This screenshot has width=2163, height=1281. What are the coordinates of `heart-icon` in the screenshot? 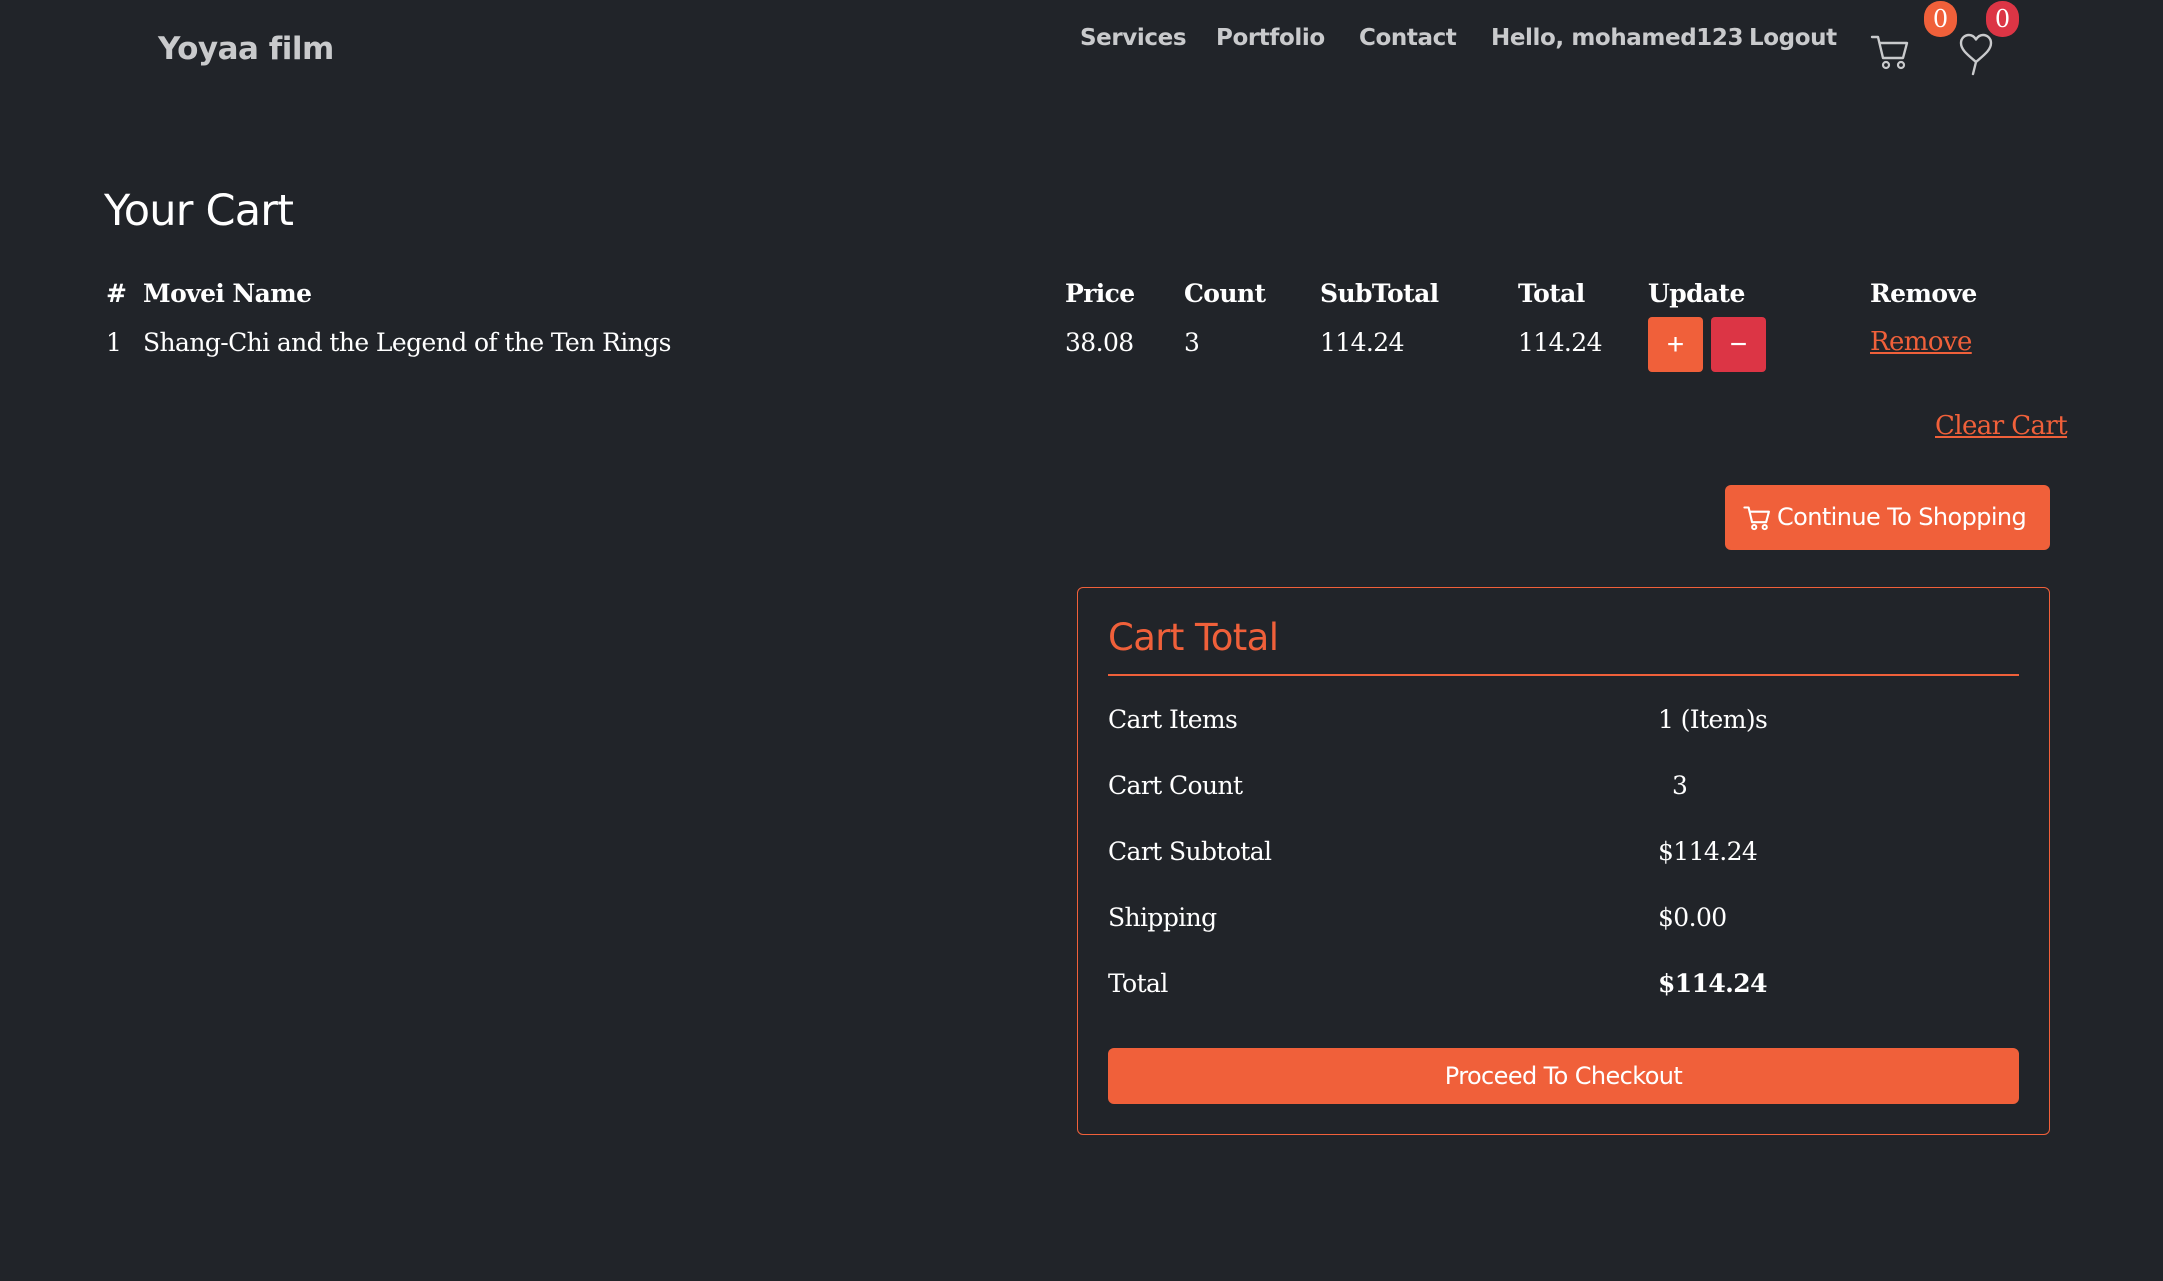 It's located at (1976, 54).